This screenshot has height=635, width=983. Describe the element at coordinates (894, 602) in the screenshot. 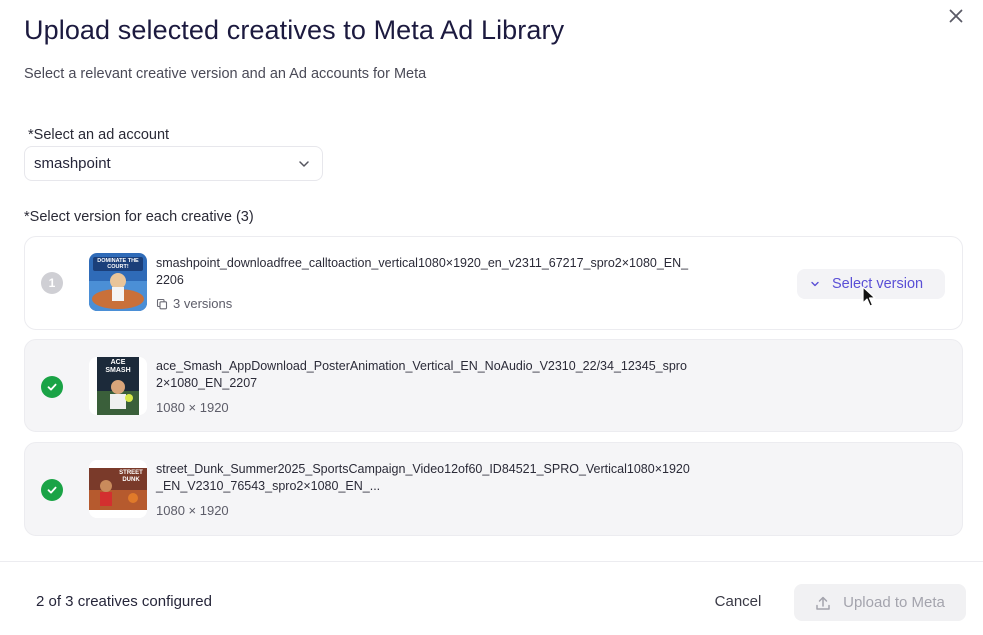

I see `upload-label: Upload to Meta` at that location.